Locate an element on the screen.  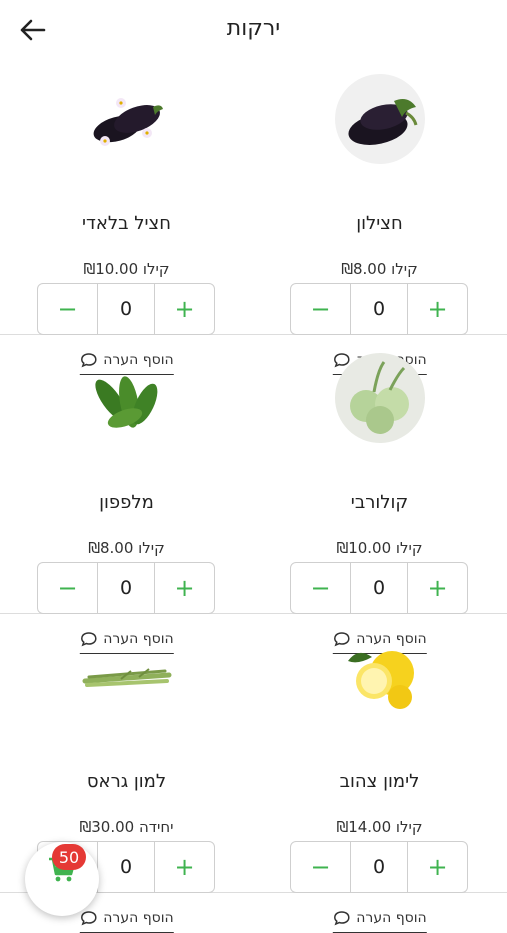
product-price: קילו ₪14.00 is located at coordinates (379, 827).